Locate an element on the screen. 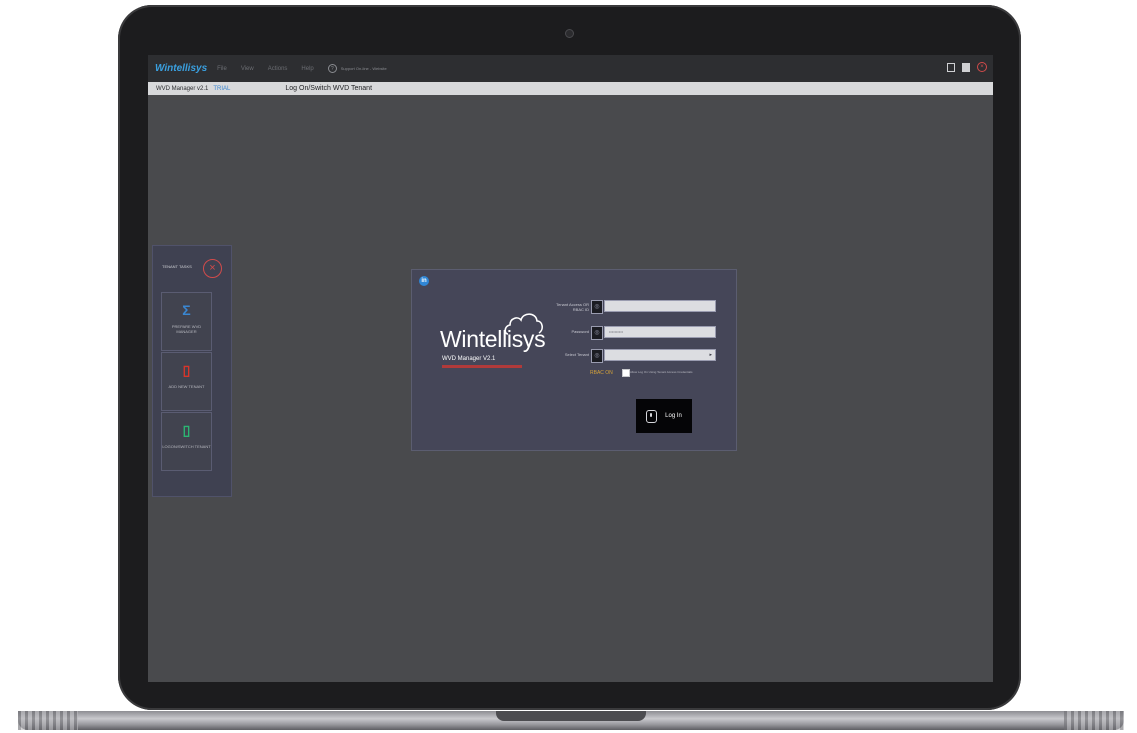 The width and height of the screenshot is (1137, 733). task-logon-switch-tenant: ▯ LOGON/SWITCH TENANT is located at coordinates (186, 441).